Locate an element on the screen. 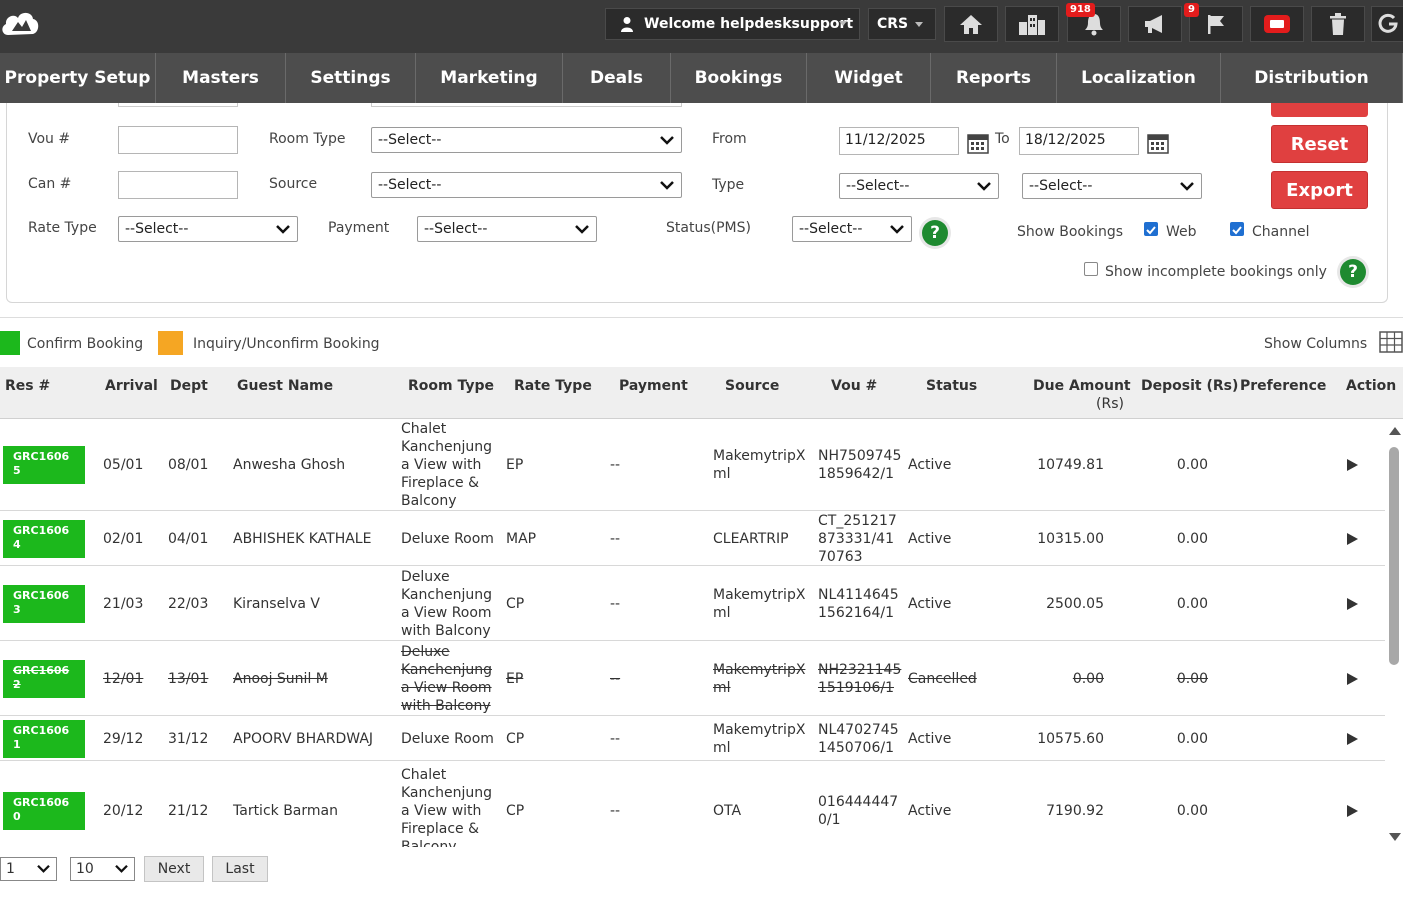  due-amount-cell: 10749.81 is located at coordinates (1070, 465).